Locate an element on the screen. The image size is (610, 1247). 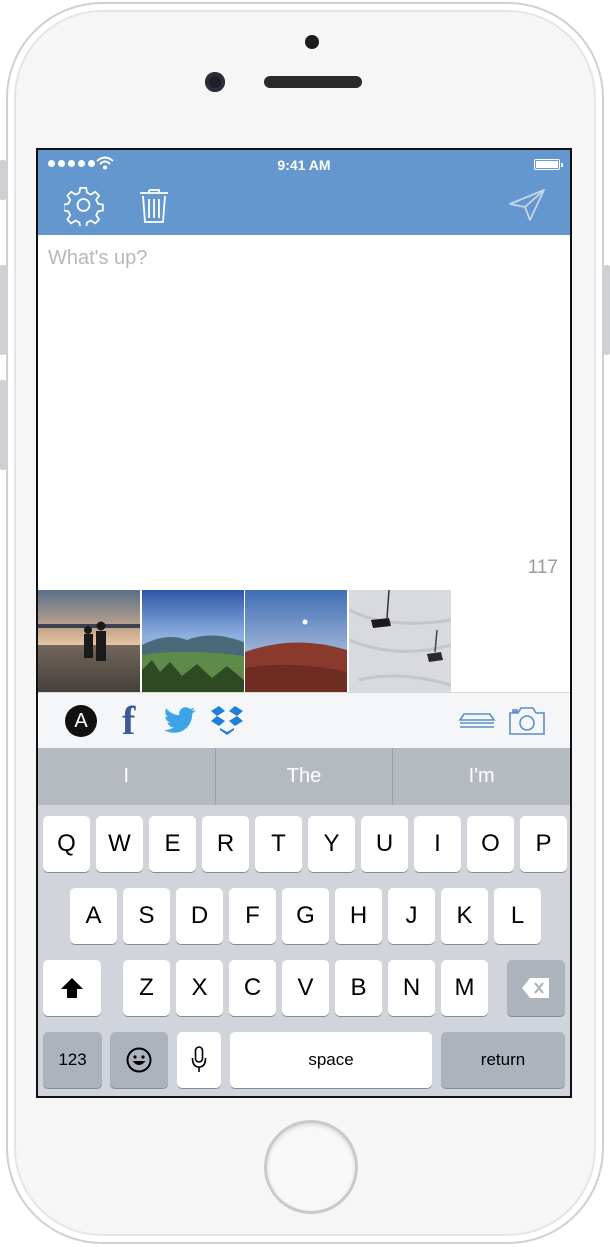
share-toolbar: A f is located at coordinates (304, 720).